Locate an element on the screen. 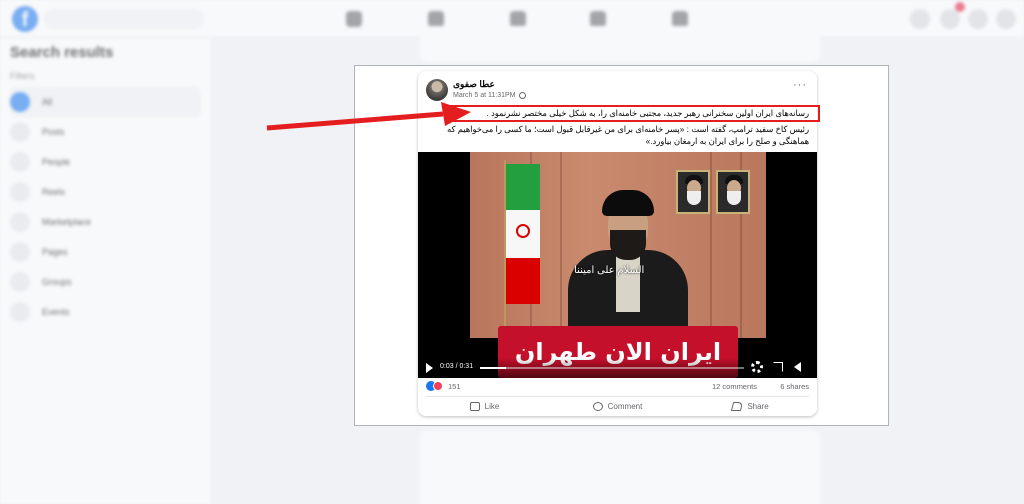 Image resolution: width=1024 pixels, height=504 pixels. comment-label: Comment is located at coordinates (625, 406).